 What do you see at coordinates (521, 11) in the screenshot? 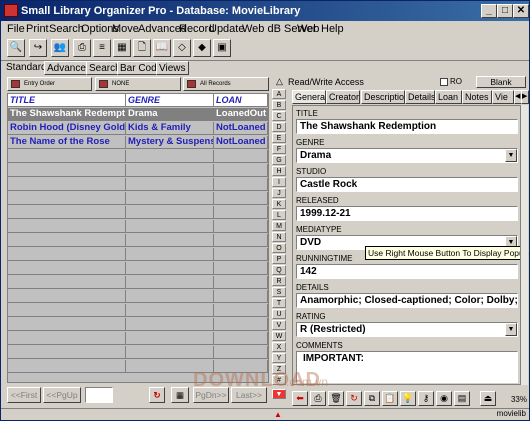
I see `close-button: ✕` at bounding box center [521, 11].